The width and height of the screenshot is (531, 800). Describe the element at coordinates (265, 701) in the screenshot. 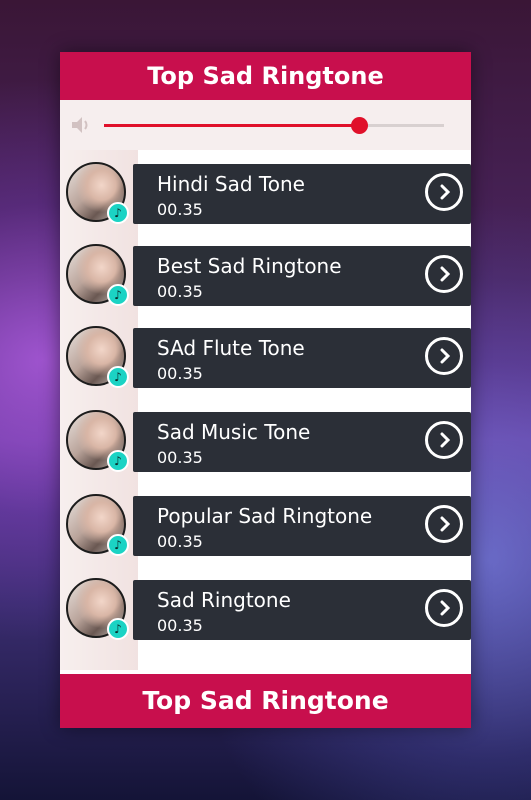

I see `footer-title: Top Sad Ringtone` at that location.